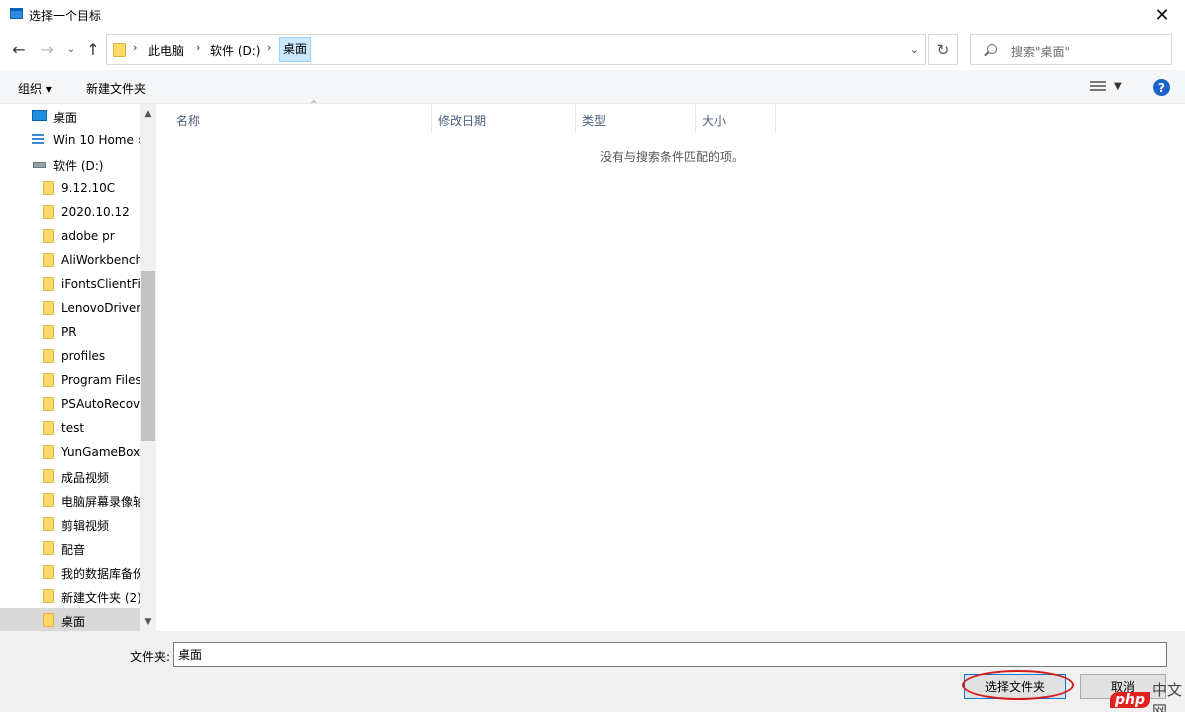 The width and height of the screenshot is (1185, 712). Describe the element at coordinates (592, 15) in the screenshot. I see `title-bar: 选择一个目标 ✕` at that location.